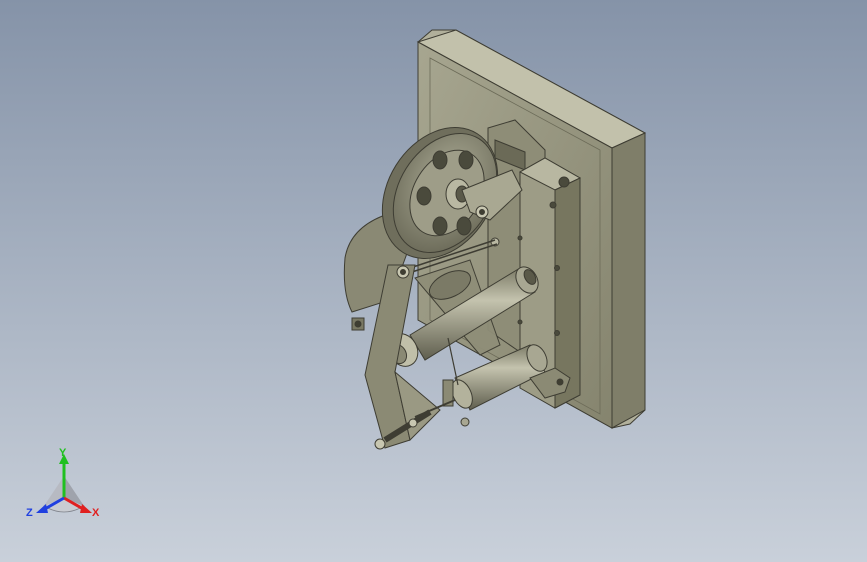  I want to click on x-axis-label: X, so click(96, 513).